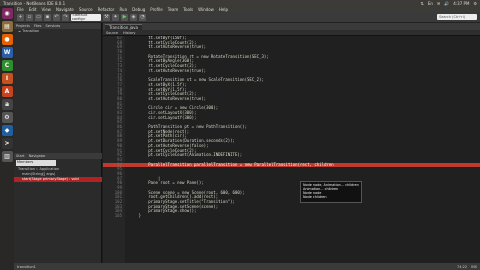  Describe the element at coordinates (7, 26) in the screenshot. I see `files-icon: ▤` at that location.